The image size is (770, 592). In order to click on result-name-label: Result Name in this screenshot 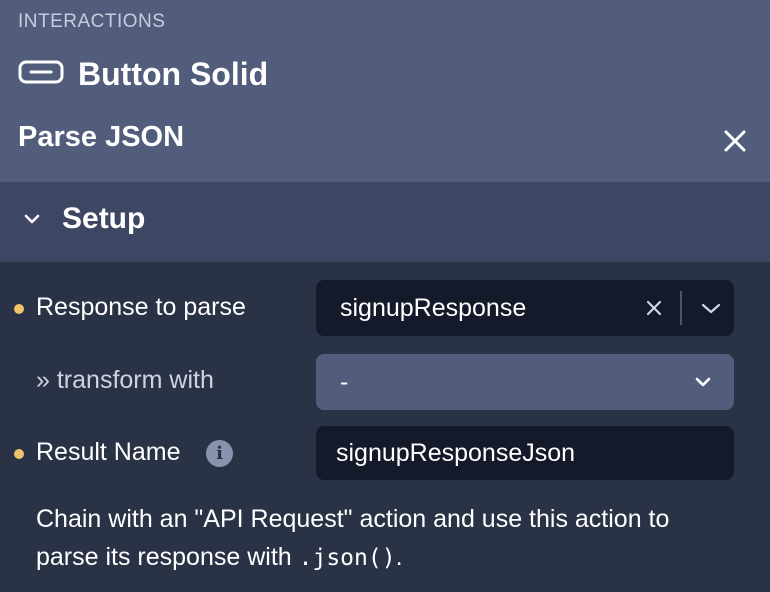, I will do `click(108, 452)`.